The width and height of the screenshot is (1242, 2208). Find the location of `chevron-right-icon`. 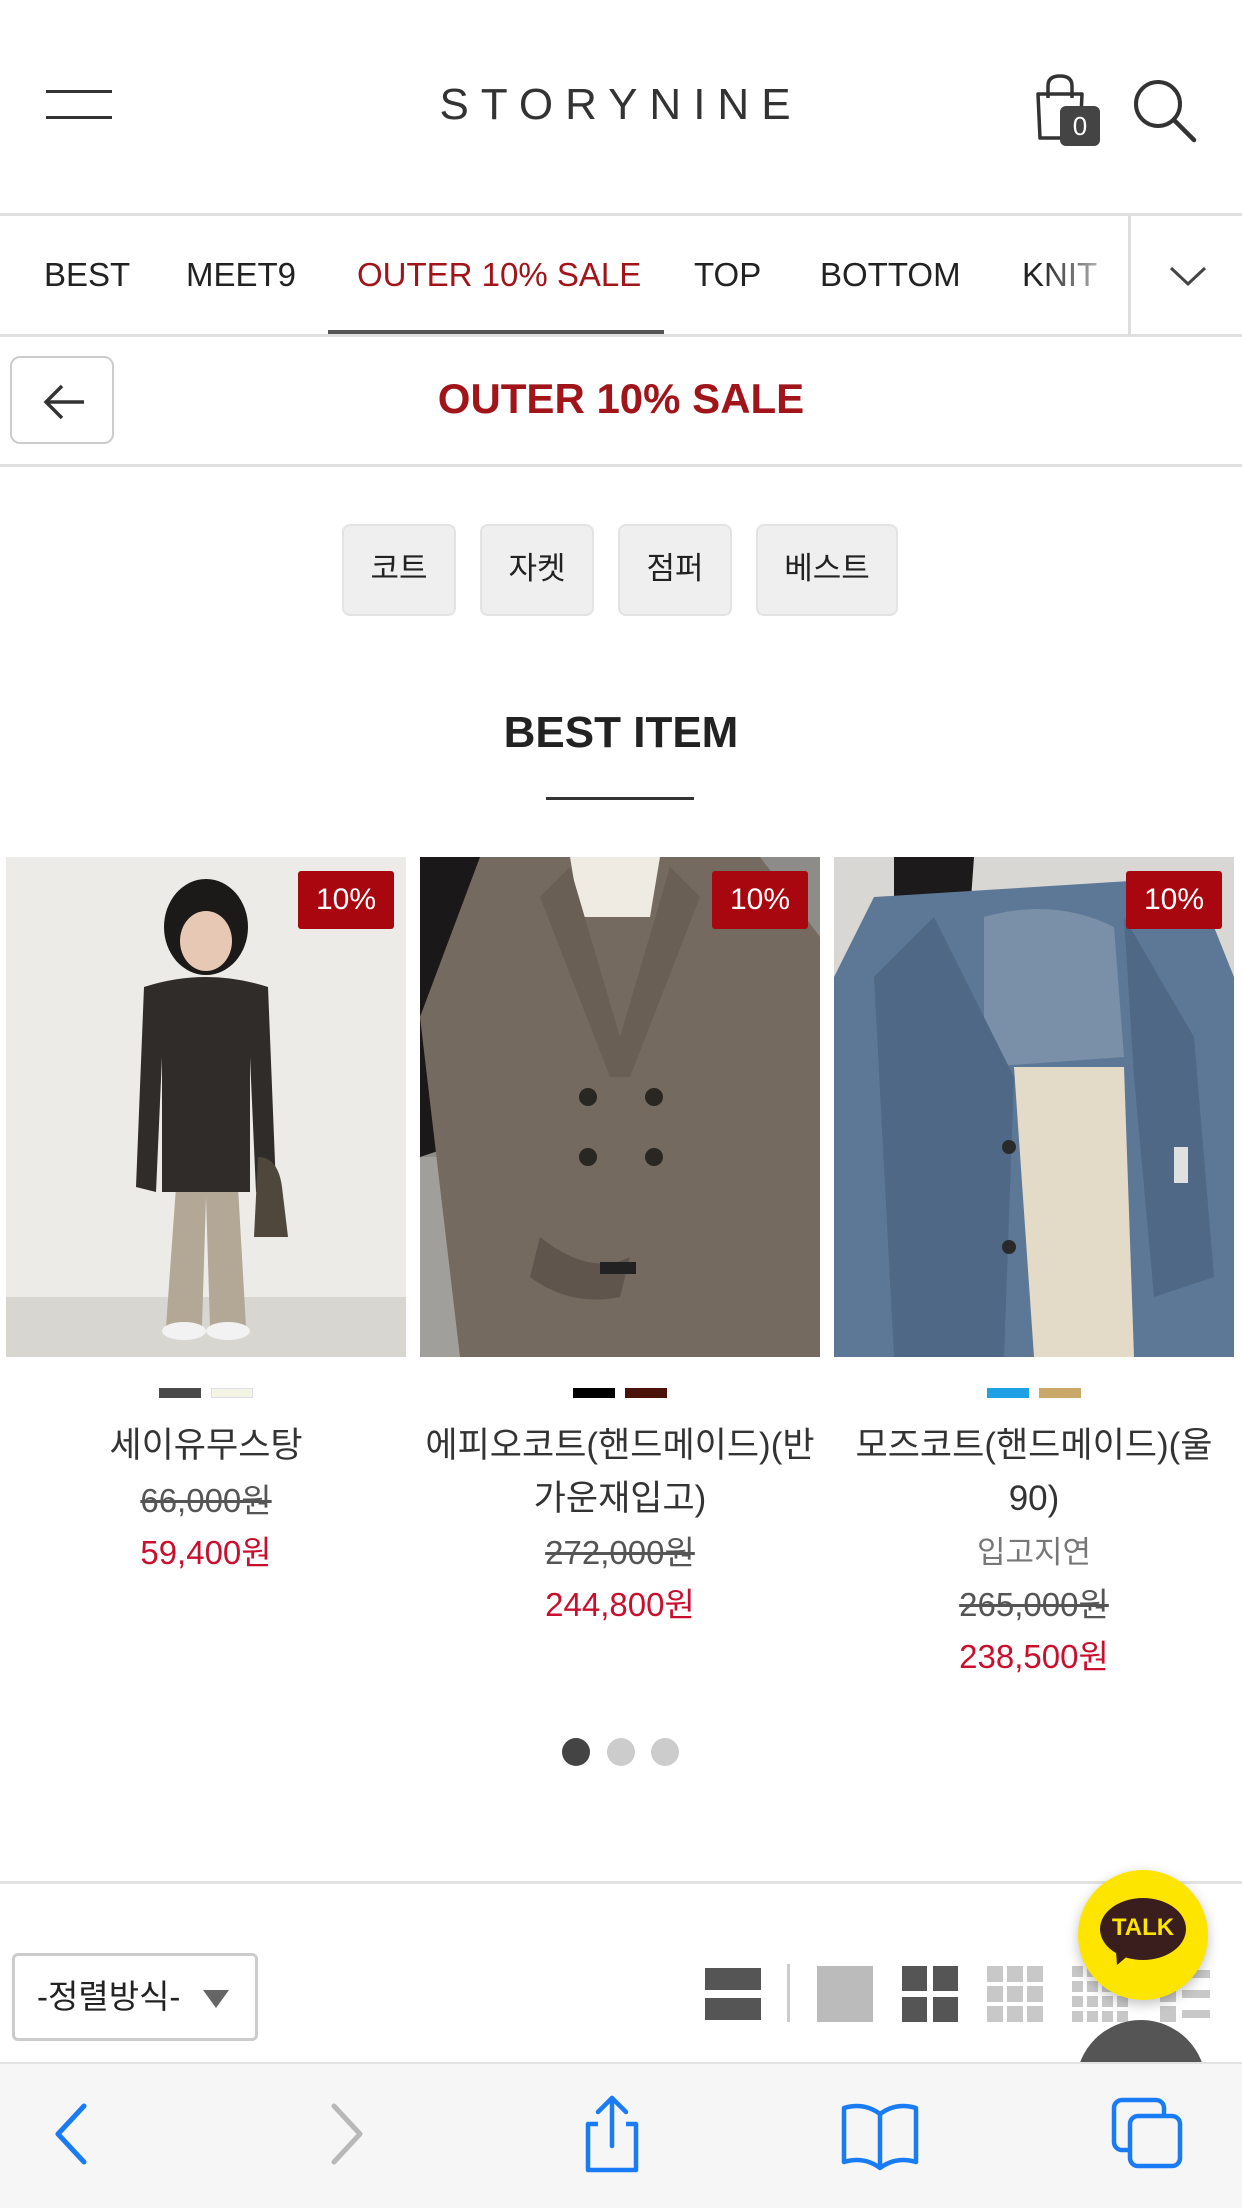

chevron-right-icon is located at coordinates (347, 2134).